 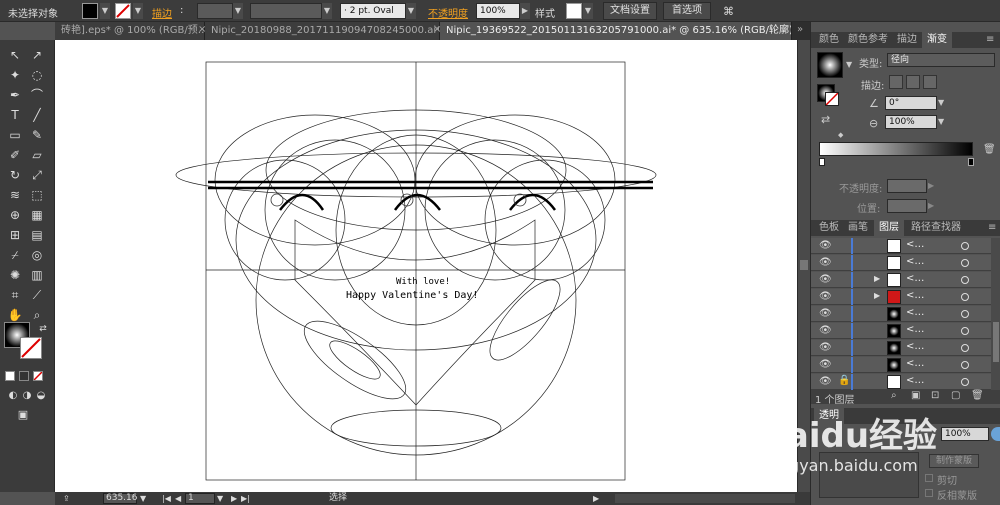 I want to click on document-setup-button: 文档设置, so click(x=630, y=11).